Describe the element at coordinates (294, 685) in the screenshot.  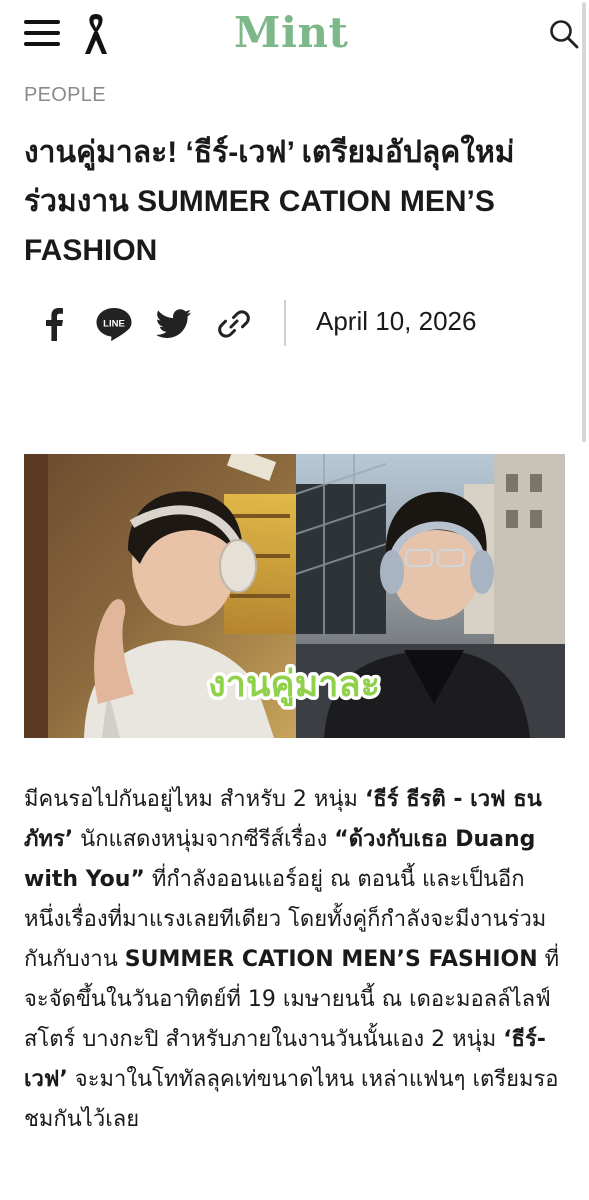
I see `hero-caption: งานคู่มาละ` at that location.